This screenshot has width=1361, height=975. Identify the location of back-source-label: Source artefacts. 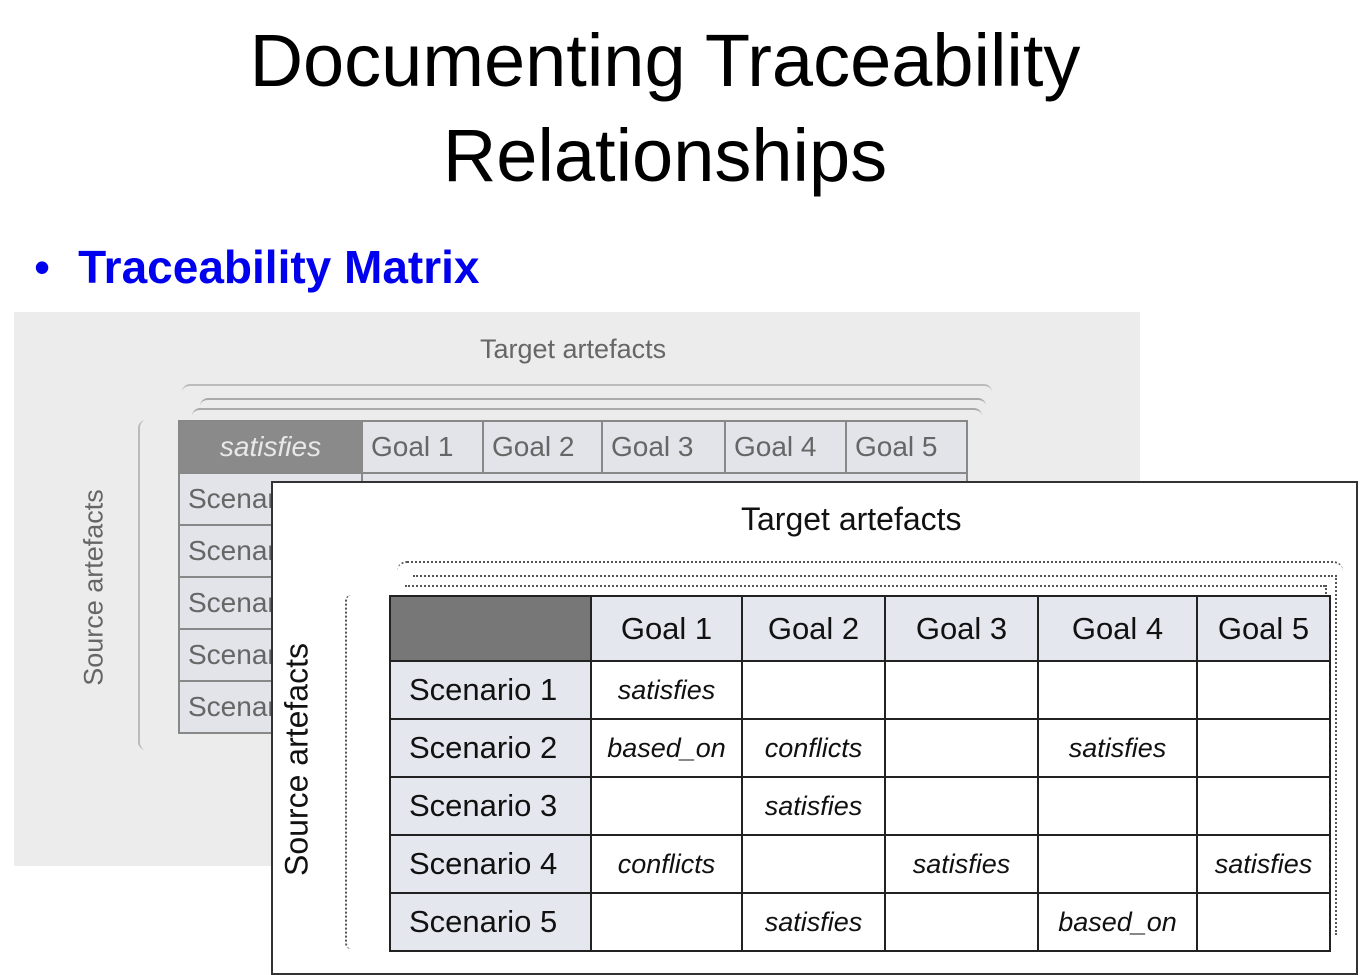
(93, 587).